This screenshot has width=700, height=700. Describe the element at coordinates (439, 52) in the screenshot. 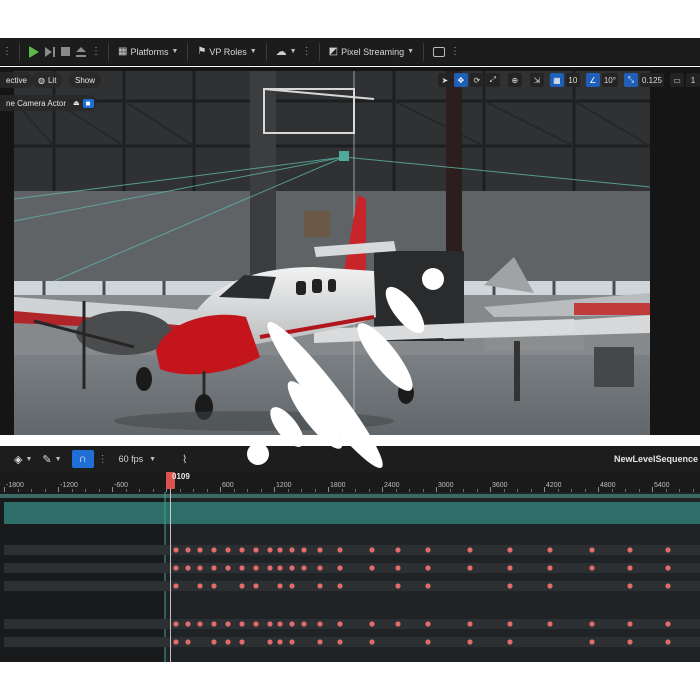

I see `gamepad-button` at that location.